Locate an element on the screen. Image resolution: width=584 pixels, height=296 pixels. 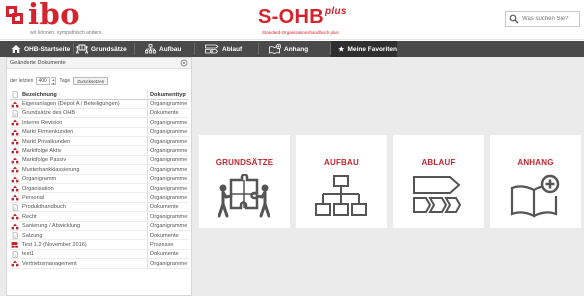
document-name: Markt Privatkunden is located at coordinates (46, 141).